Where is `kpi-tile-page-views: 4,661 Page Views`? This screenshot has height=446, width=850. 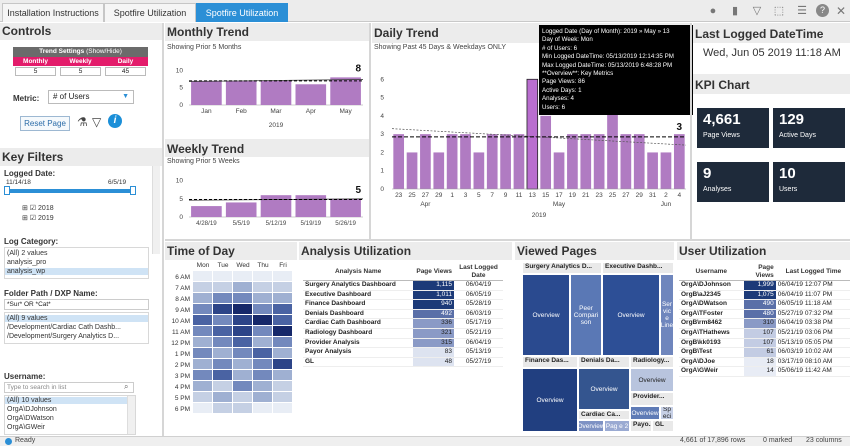 kpi-tile-page-views: 4,661 Page Views is located at coordinates (733, 128).